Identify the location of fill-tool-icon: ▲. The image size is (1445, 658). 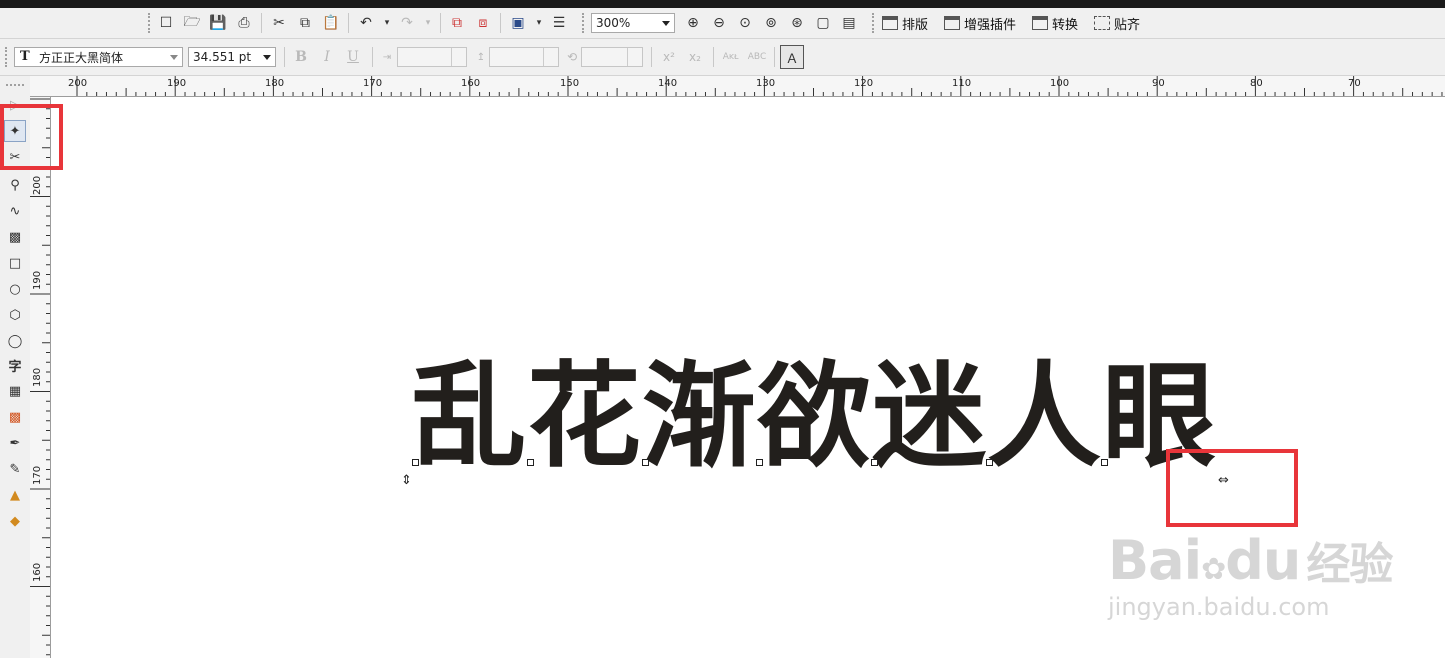
(15, 495).